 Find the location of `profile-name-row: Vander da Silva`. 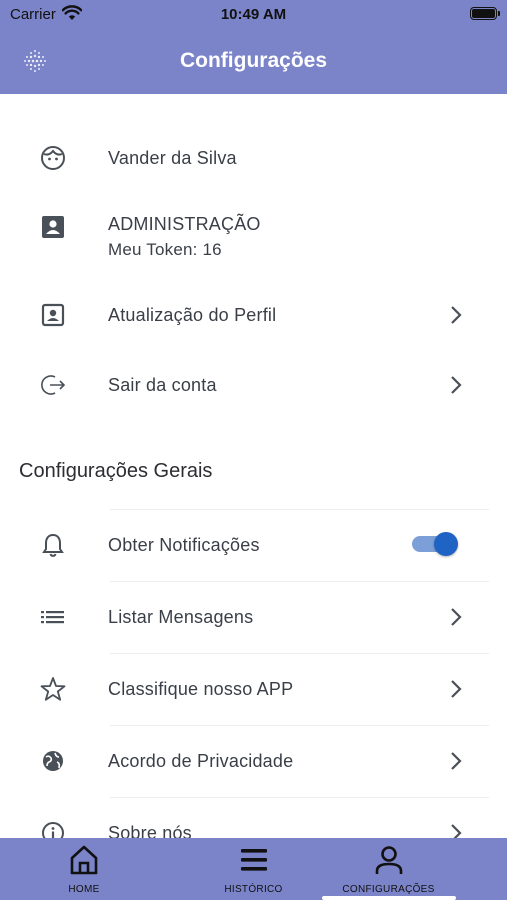

profile-name-row: Vander da Silva is located at coordinates (253, 158).